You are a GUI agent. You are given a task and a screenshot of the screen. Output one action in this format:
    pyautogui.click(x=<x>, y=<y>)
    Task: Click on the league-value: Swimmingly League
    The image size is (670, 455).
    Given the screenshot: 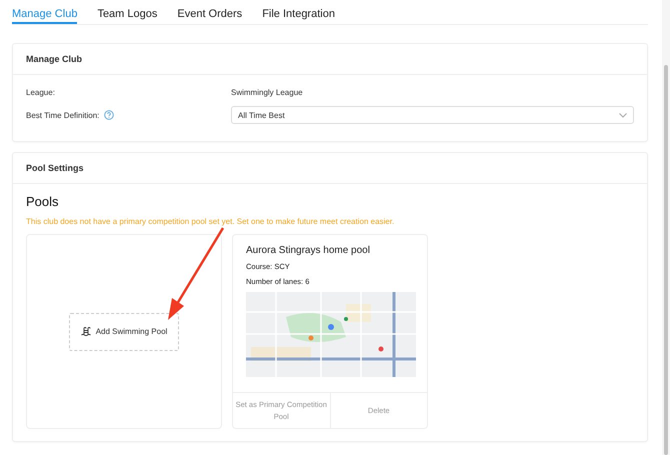 What is the action you would take?
    pyautogui.click(x=267, y=92)
    